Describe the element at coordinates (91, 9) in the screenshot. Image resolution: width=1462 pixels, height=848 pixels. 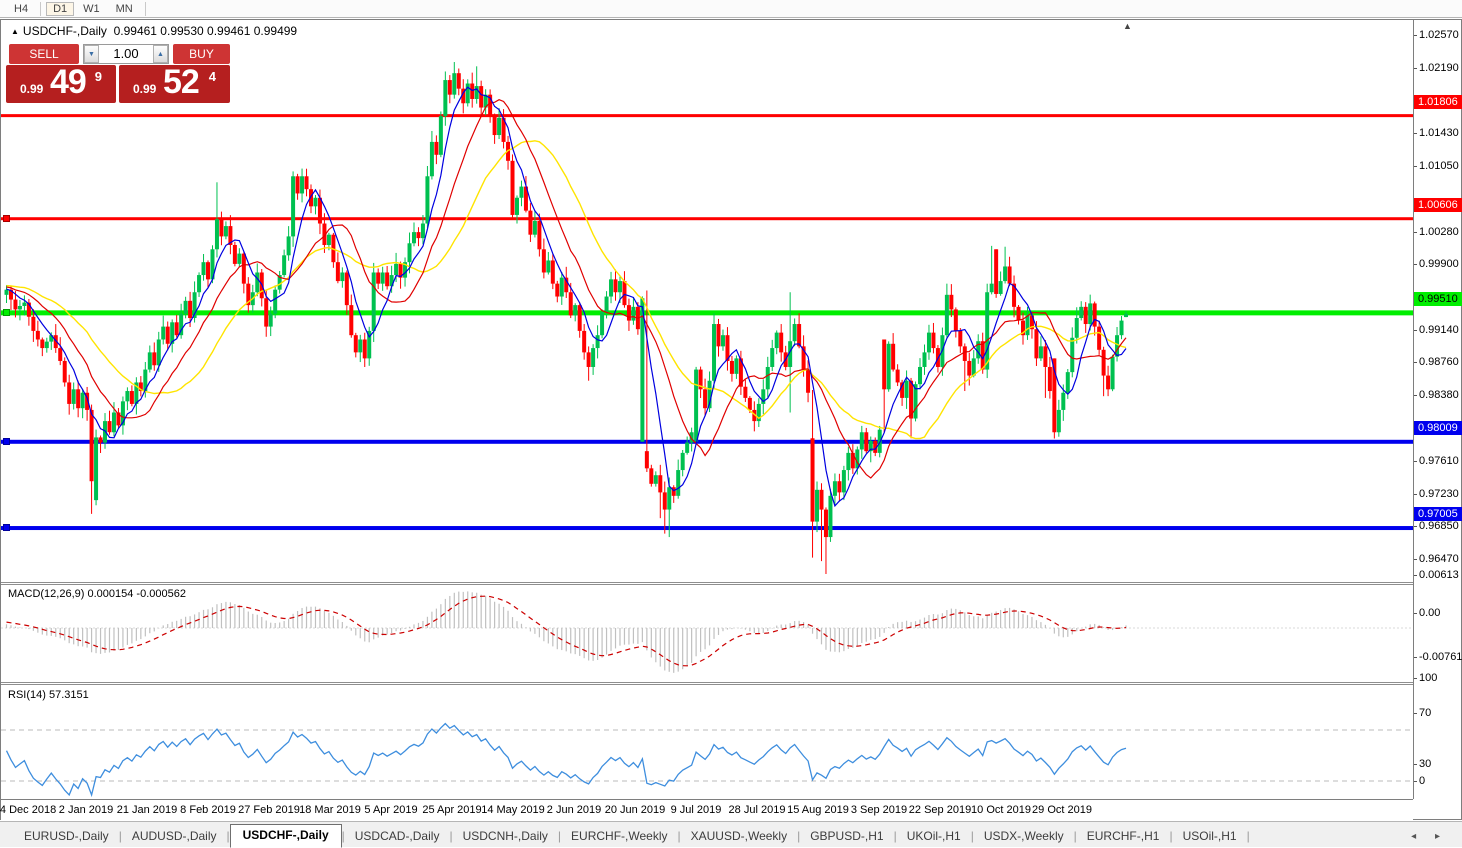
I see `timeframe-button-w1: W1` at that location.